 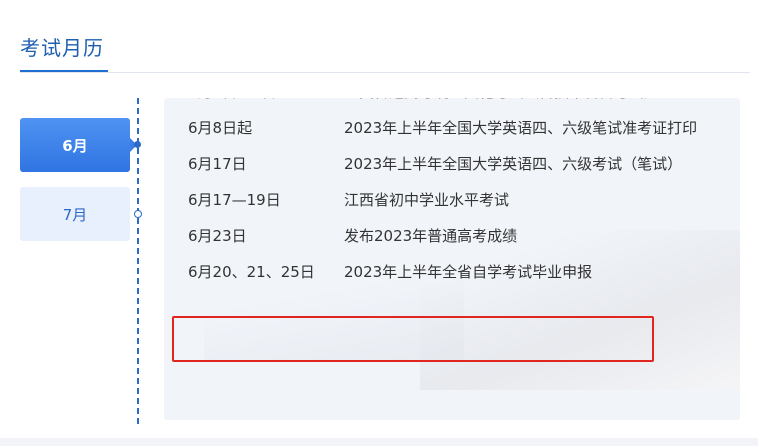 I want to click on event-row: 6月7日—9日 全国普通高考统一文化考试（含技术科目考试）, so click(x=452, y=104).